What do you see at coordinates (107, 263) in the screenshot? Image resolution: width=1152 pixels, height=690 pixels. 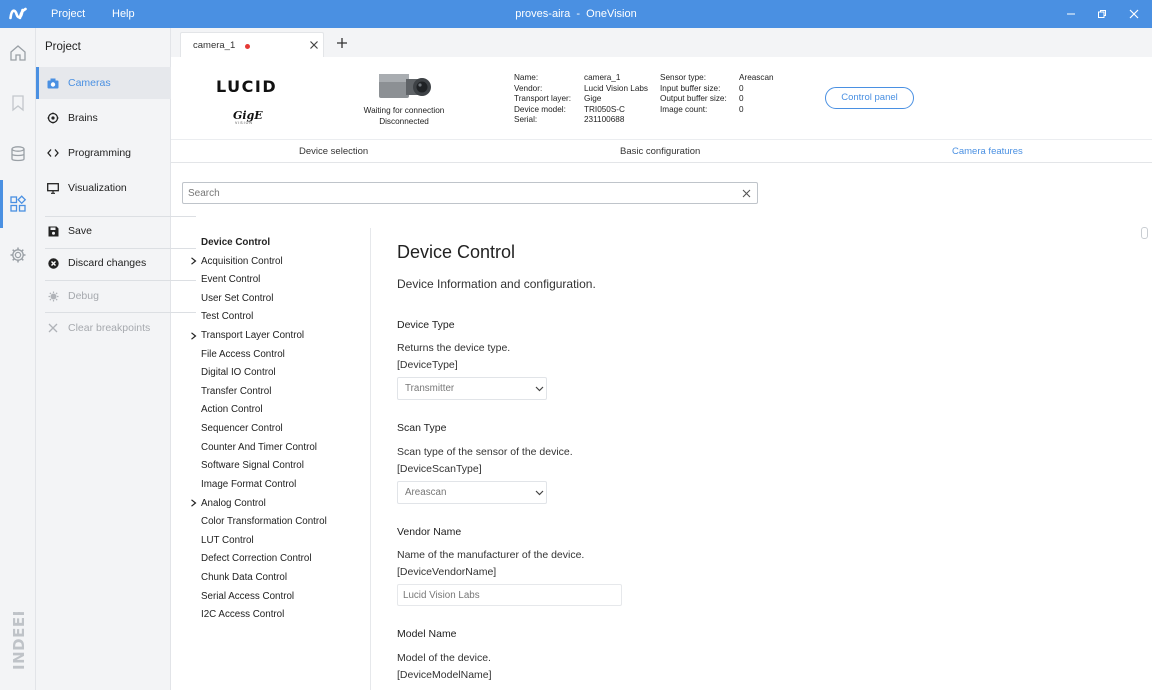 I see `discard-label: Discard changes` at bounding box center [107, 263].